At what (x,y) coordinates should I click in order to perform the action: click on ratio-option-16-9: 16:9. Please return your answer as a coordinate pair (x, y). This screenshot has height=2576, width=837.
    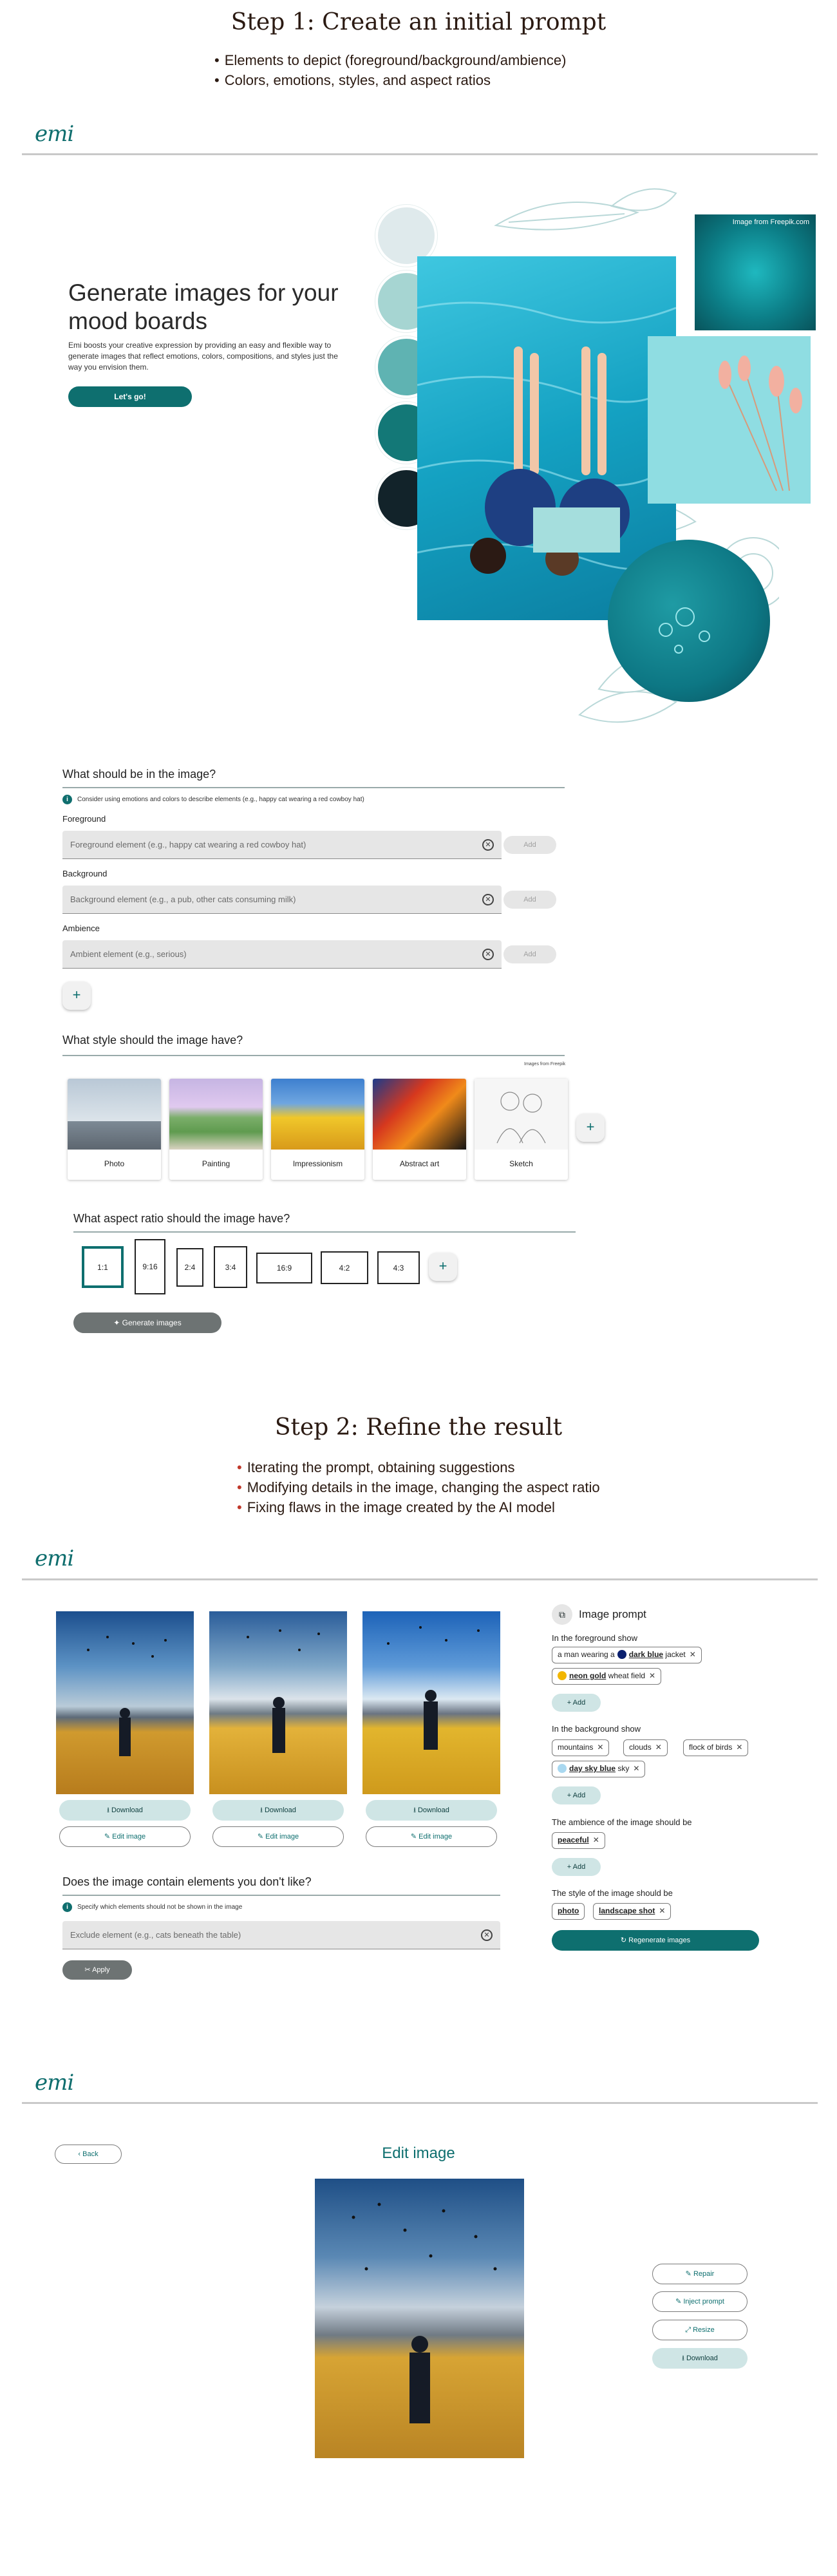
    Looking at the image, I should click on (284, 1268).